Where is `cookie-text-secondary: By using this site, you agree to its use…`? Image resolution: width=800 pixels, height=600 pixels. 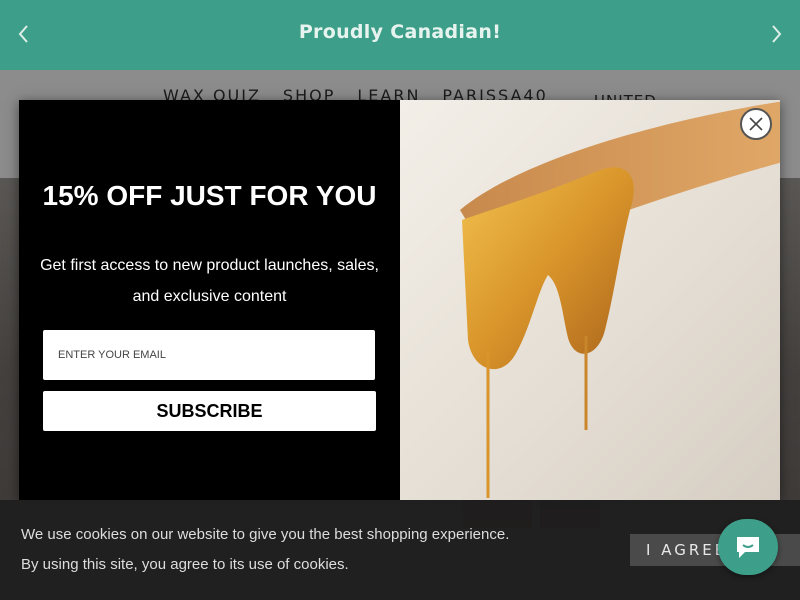 cookie-text-secondary: By using this site, you agree to its use… is located at coordinates (185, 564).